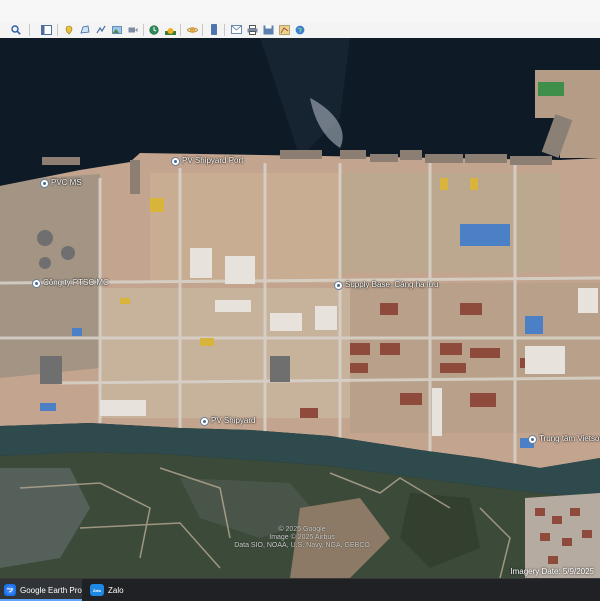 Image resolution: width=600 pixels, height=601 pixels. I want to click on record-tour-icon, so click(133, 29).